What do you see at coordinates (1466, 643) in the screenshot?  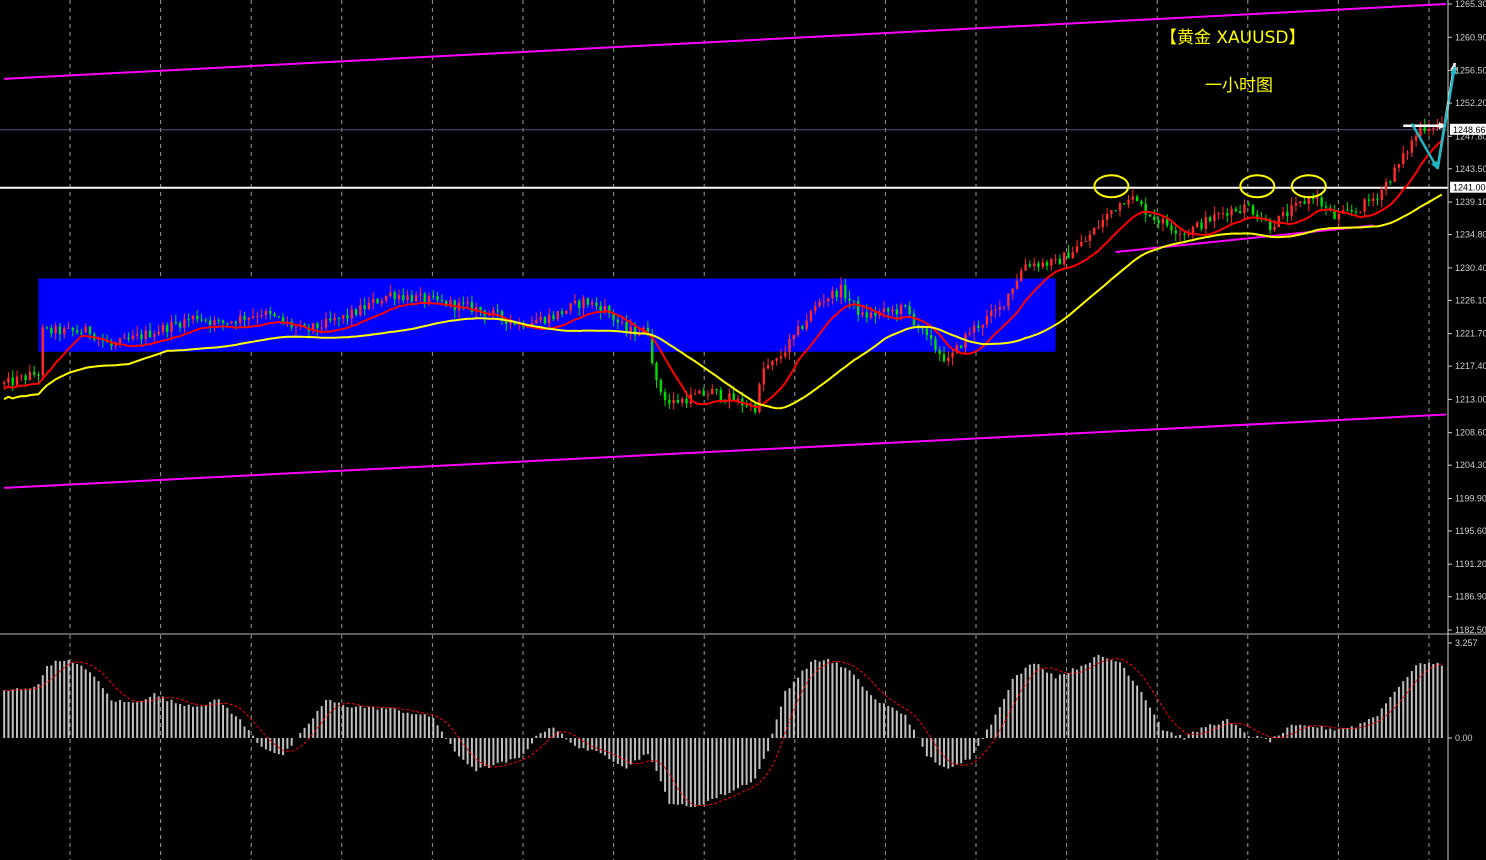 I see `tick-label: 3.257` at bounding box center [1466, 643].